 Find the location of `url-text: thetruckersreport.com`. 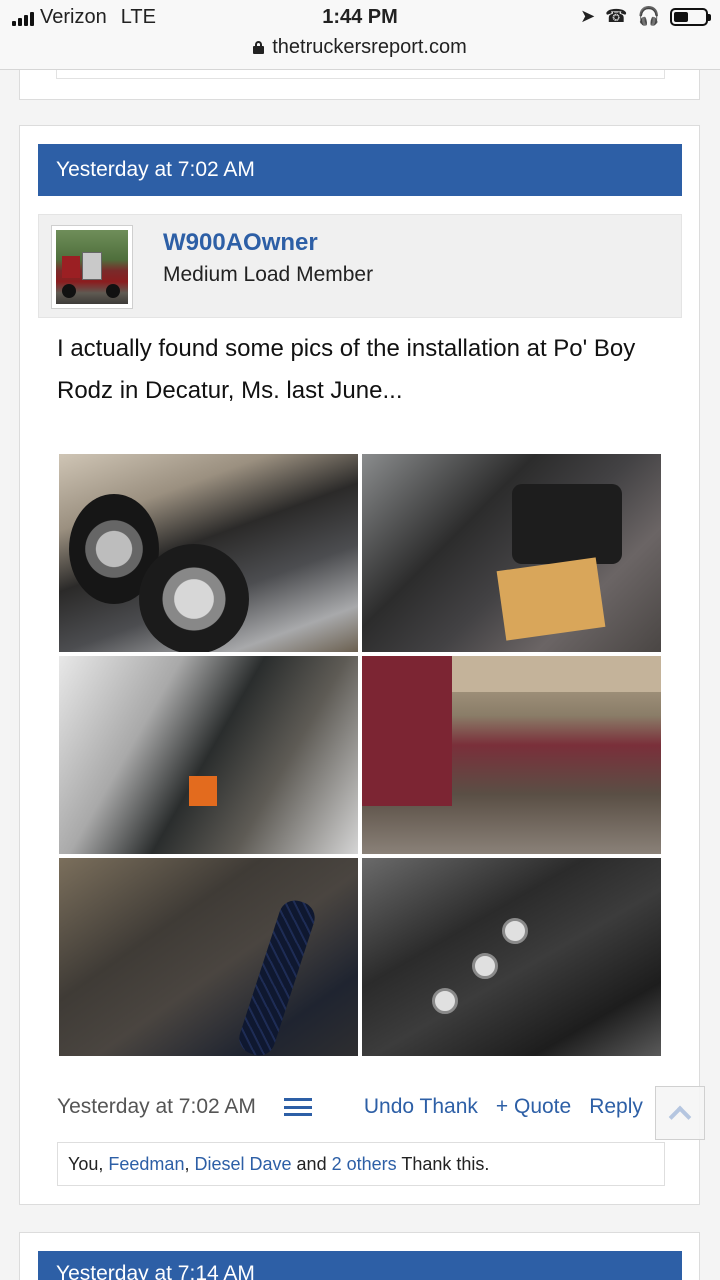

url-text: thetruckersreport.com is located at coordinates (369, 47).